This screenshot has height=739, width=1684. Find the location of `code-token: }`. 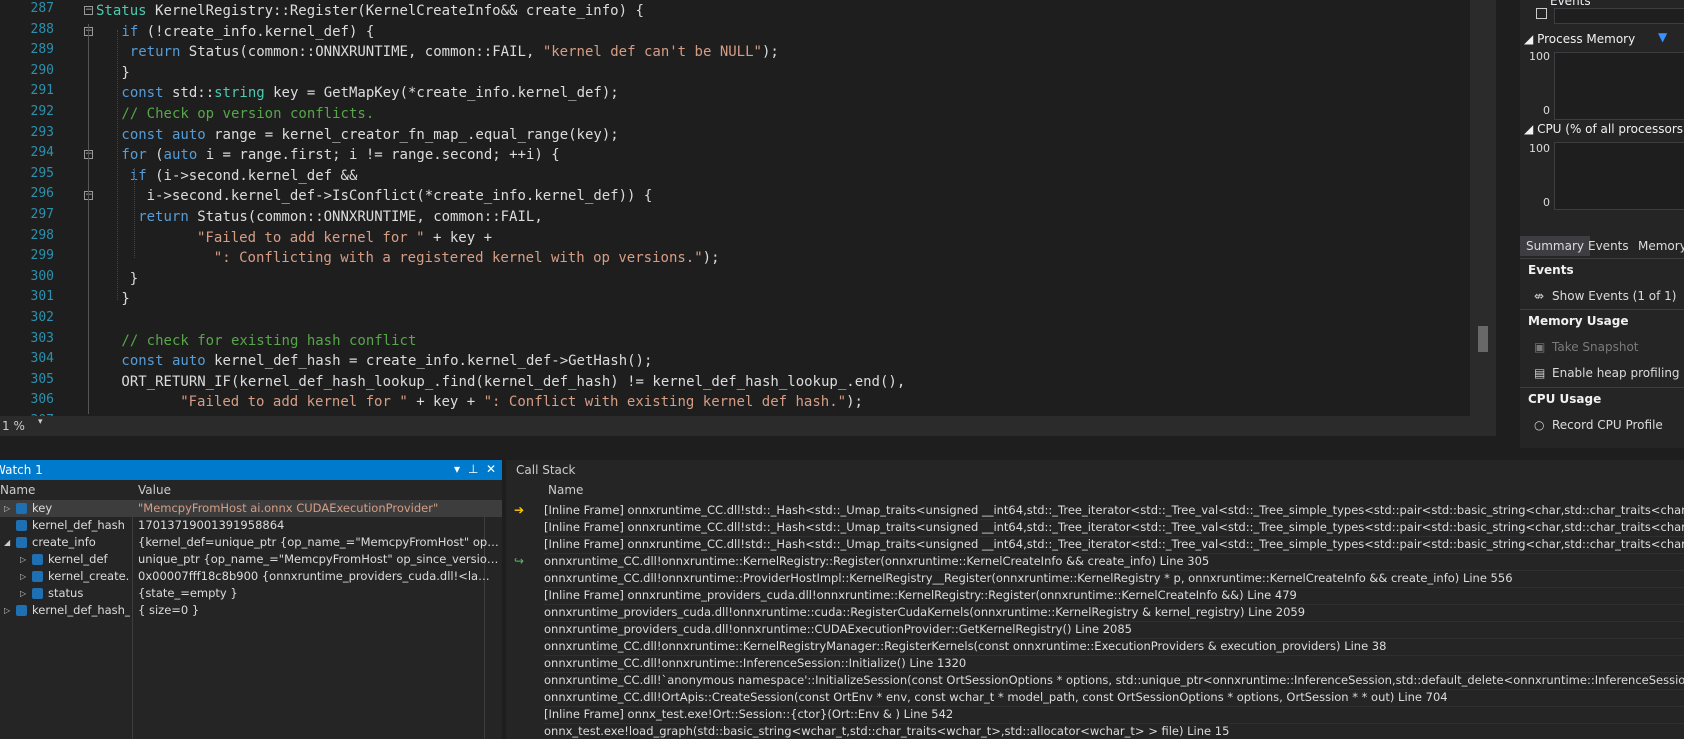

code-token: } is located at coordinates (125, 299).